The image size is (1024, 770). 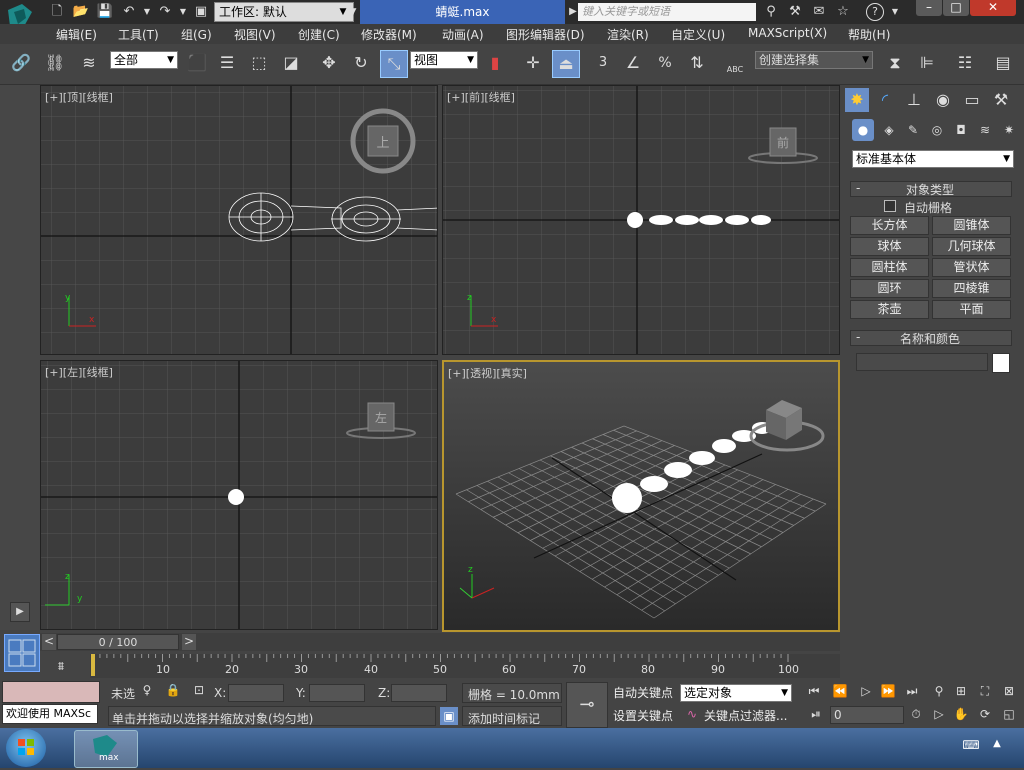 I want to click on menu-help: 帮助(H), so click(x=869, y=34).